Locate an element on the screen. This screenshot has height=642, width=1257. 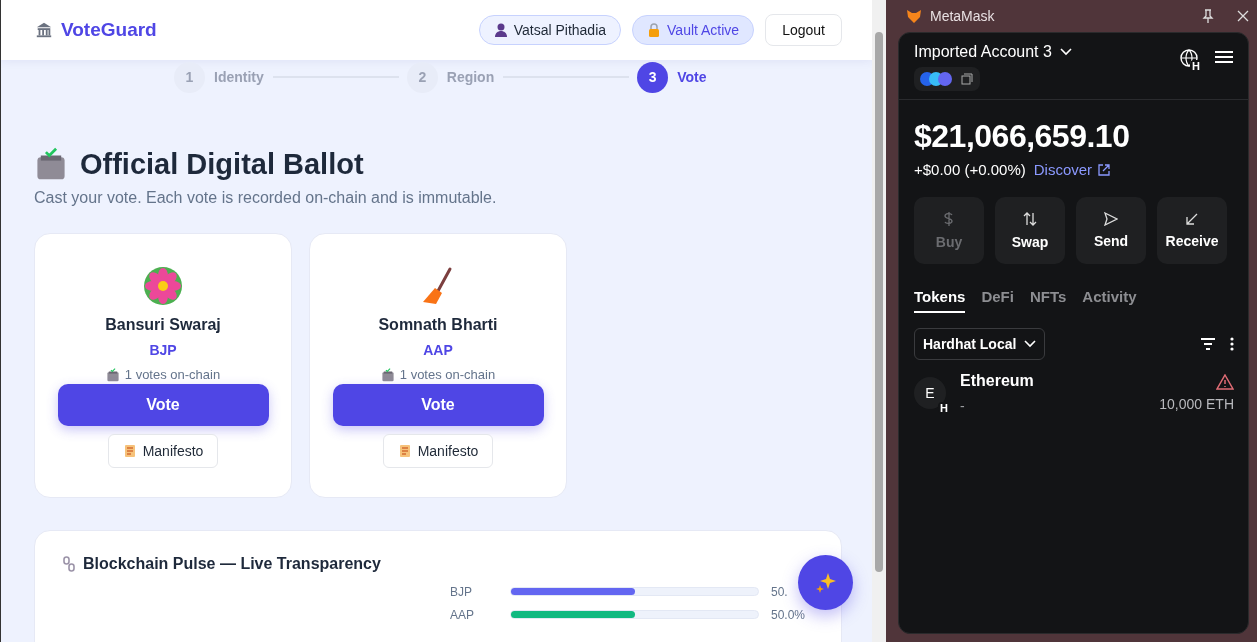
candidate-name: Bansuri Swaraj is located at coordinates (163, 325).